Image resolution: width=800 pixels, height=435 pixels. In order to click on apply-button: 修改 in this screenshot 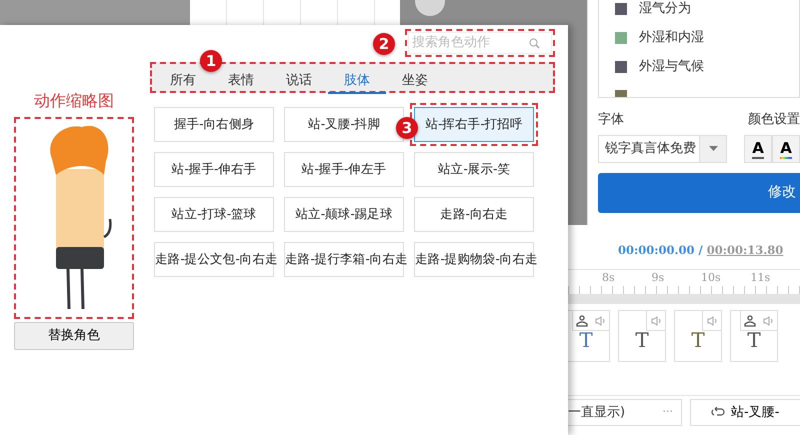, I will do `click(699, 192)`.